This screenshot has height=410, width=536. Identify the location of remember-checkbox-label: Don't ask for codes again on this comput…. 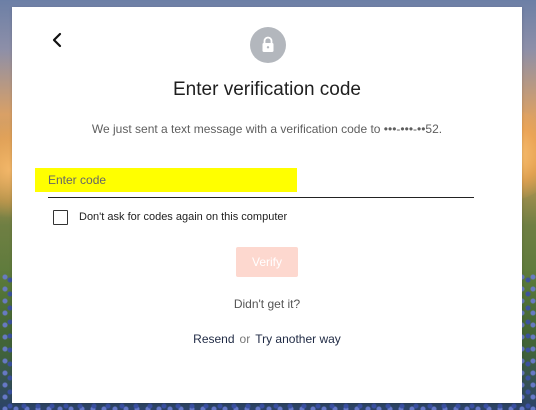
(183, 217).